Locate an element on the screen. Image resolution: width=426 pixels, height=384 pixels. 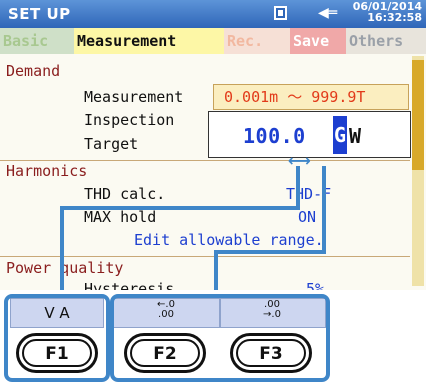
max-hold-label: MAX hold is located at coordinates (120, 217).